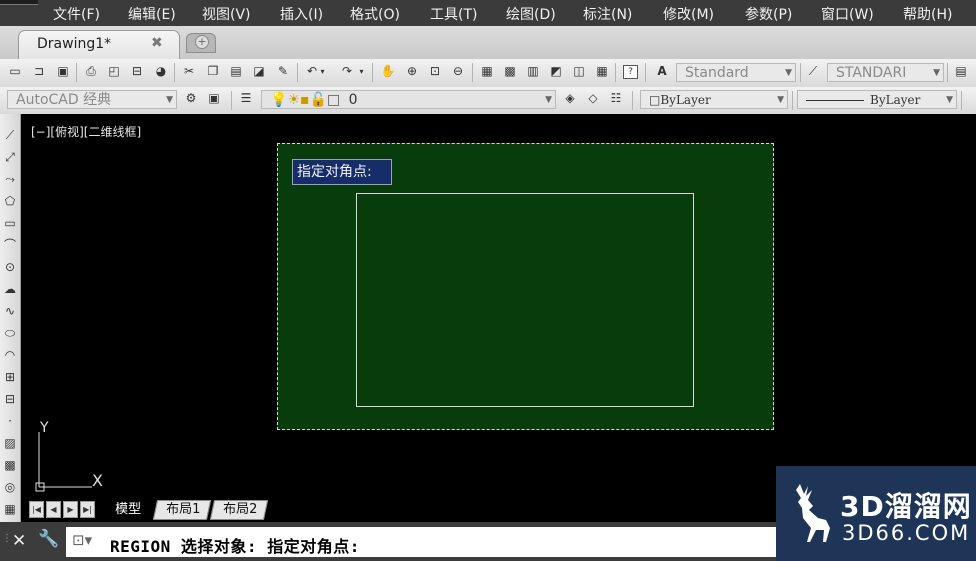  What do you see at coordinates (607, 14) in the screenshot?
I see `menu-dimension: 标注(N)` at bounding box center [607, 14].